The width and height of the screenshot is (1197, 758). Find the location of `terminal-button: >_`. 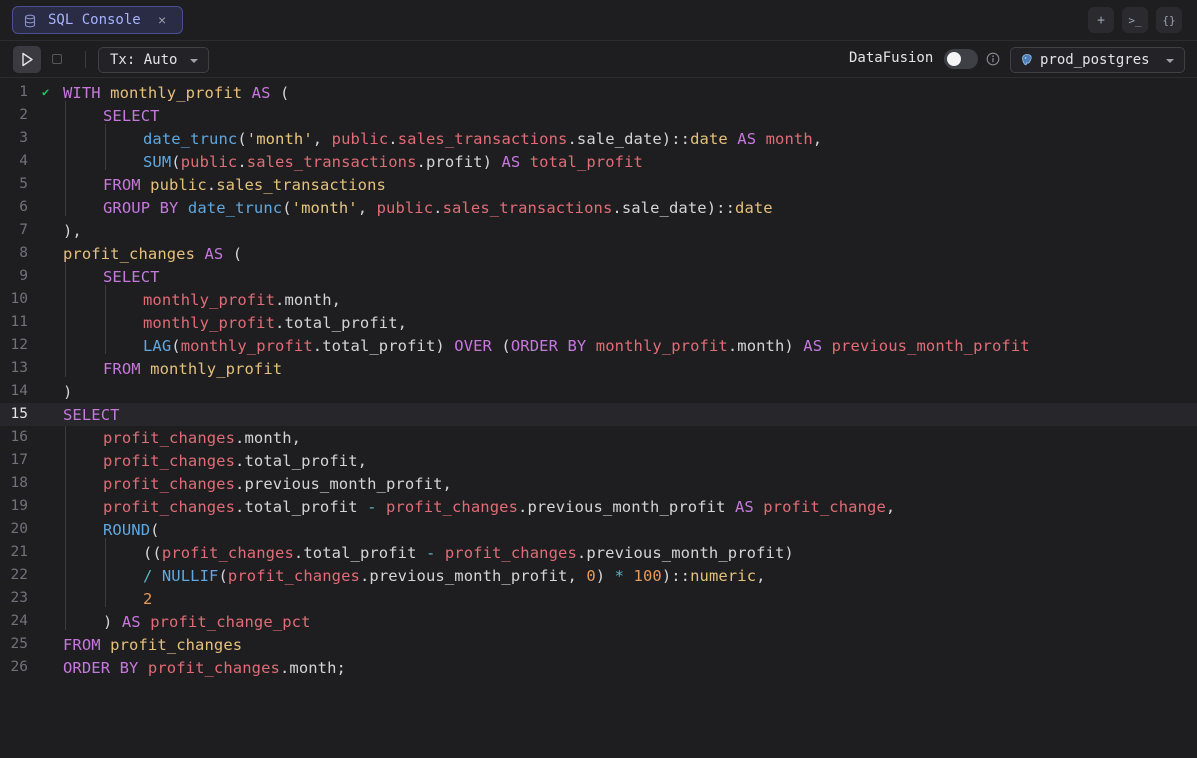

terminal-button: >_ is located at coordinates (1135, 20).